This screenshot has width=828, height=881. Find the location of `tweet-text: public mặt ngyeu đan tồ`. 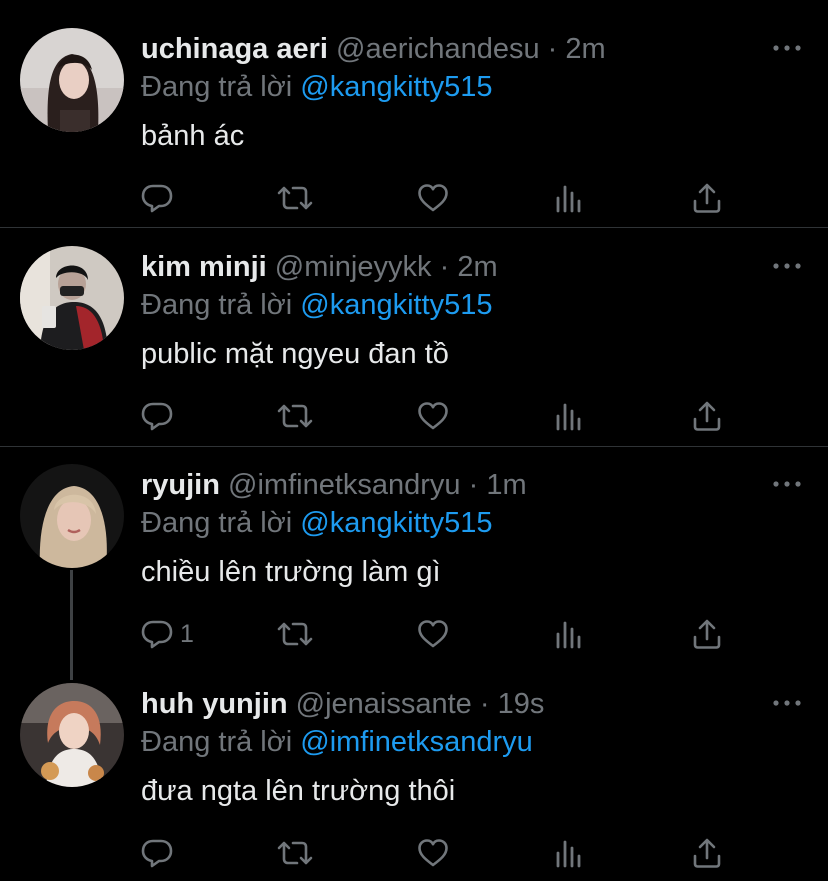

tweet-text: public mặt ngyeu đan tồ is located at coordinates (295, 354).